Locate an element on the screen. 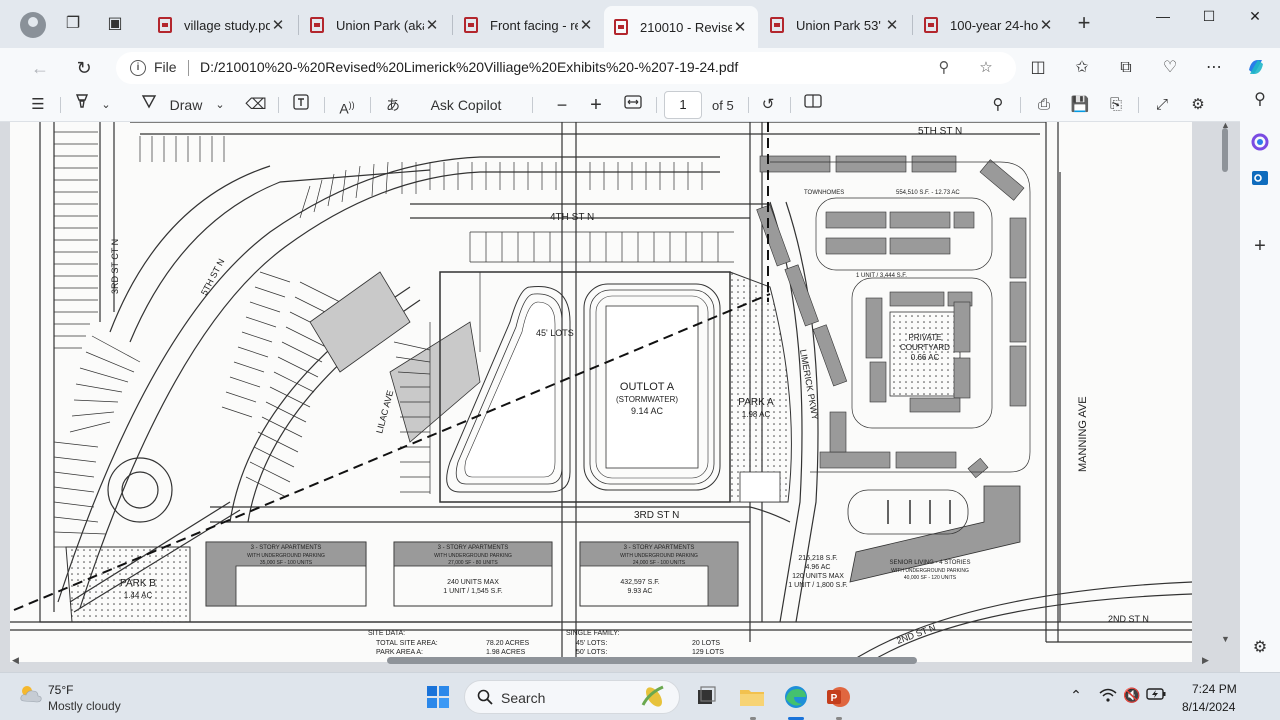 Image resolution: width=1280 pixels, height=720 pixels. lot-grid-left is located at coordinates (76, 240).